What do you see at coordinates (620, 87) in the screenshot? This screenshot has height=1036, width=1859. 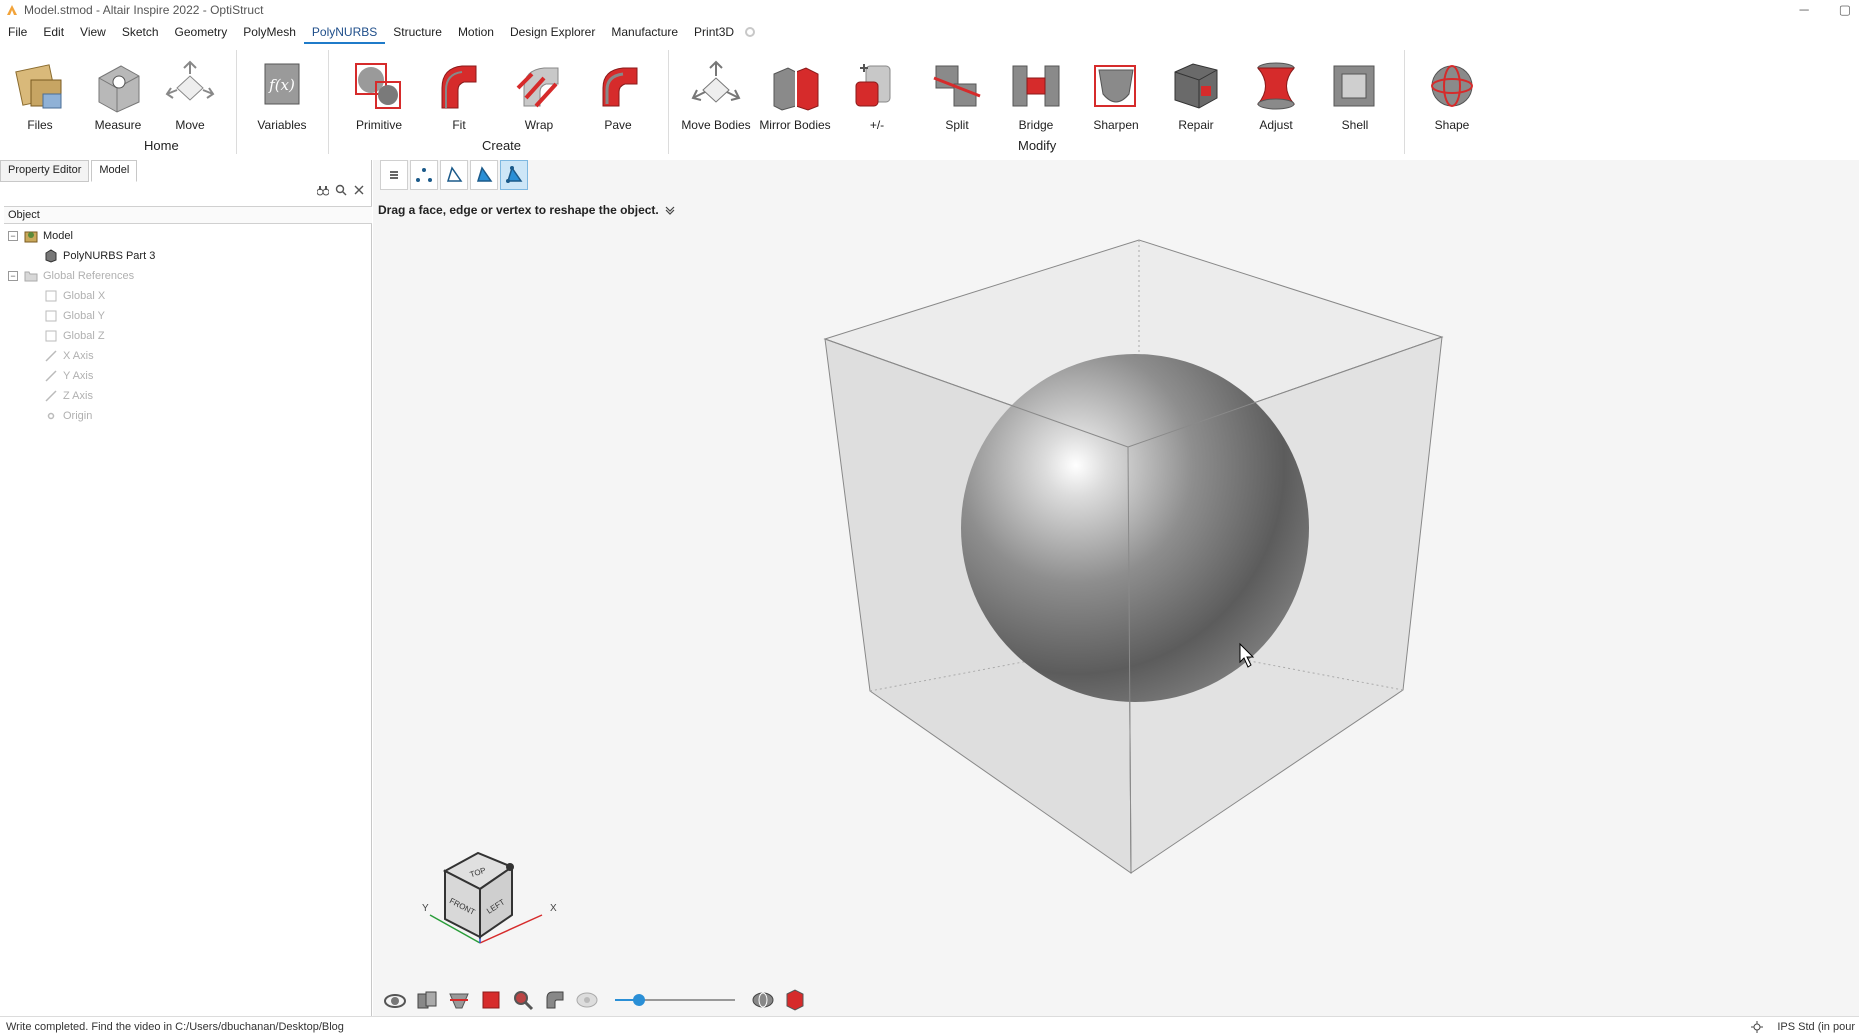 I see `pave-icon` at bounding box center [620, 87].